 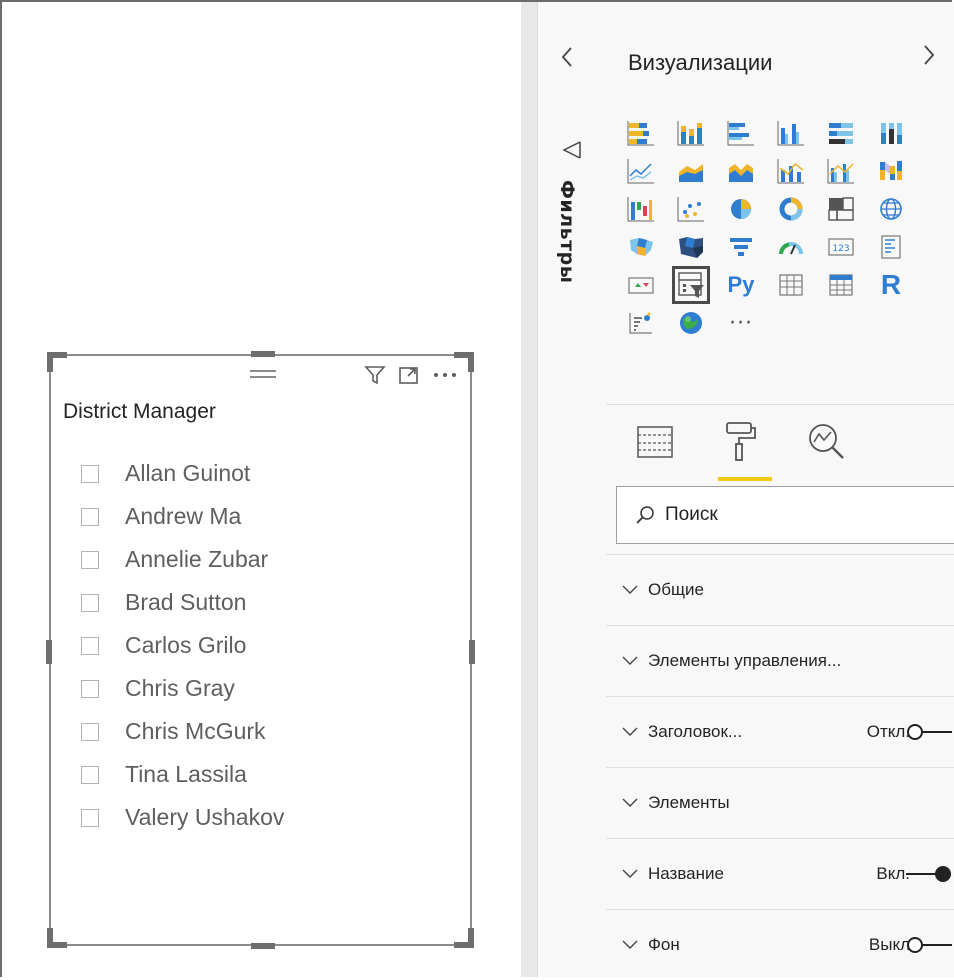 I want to click on r-script-visual-icon: R, so click(x=891, y=285).